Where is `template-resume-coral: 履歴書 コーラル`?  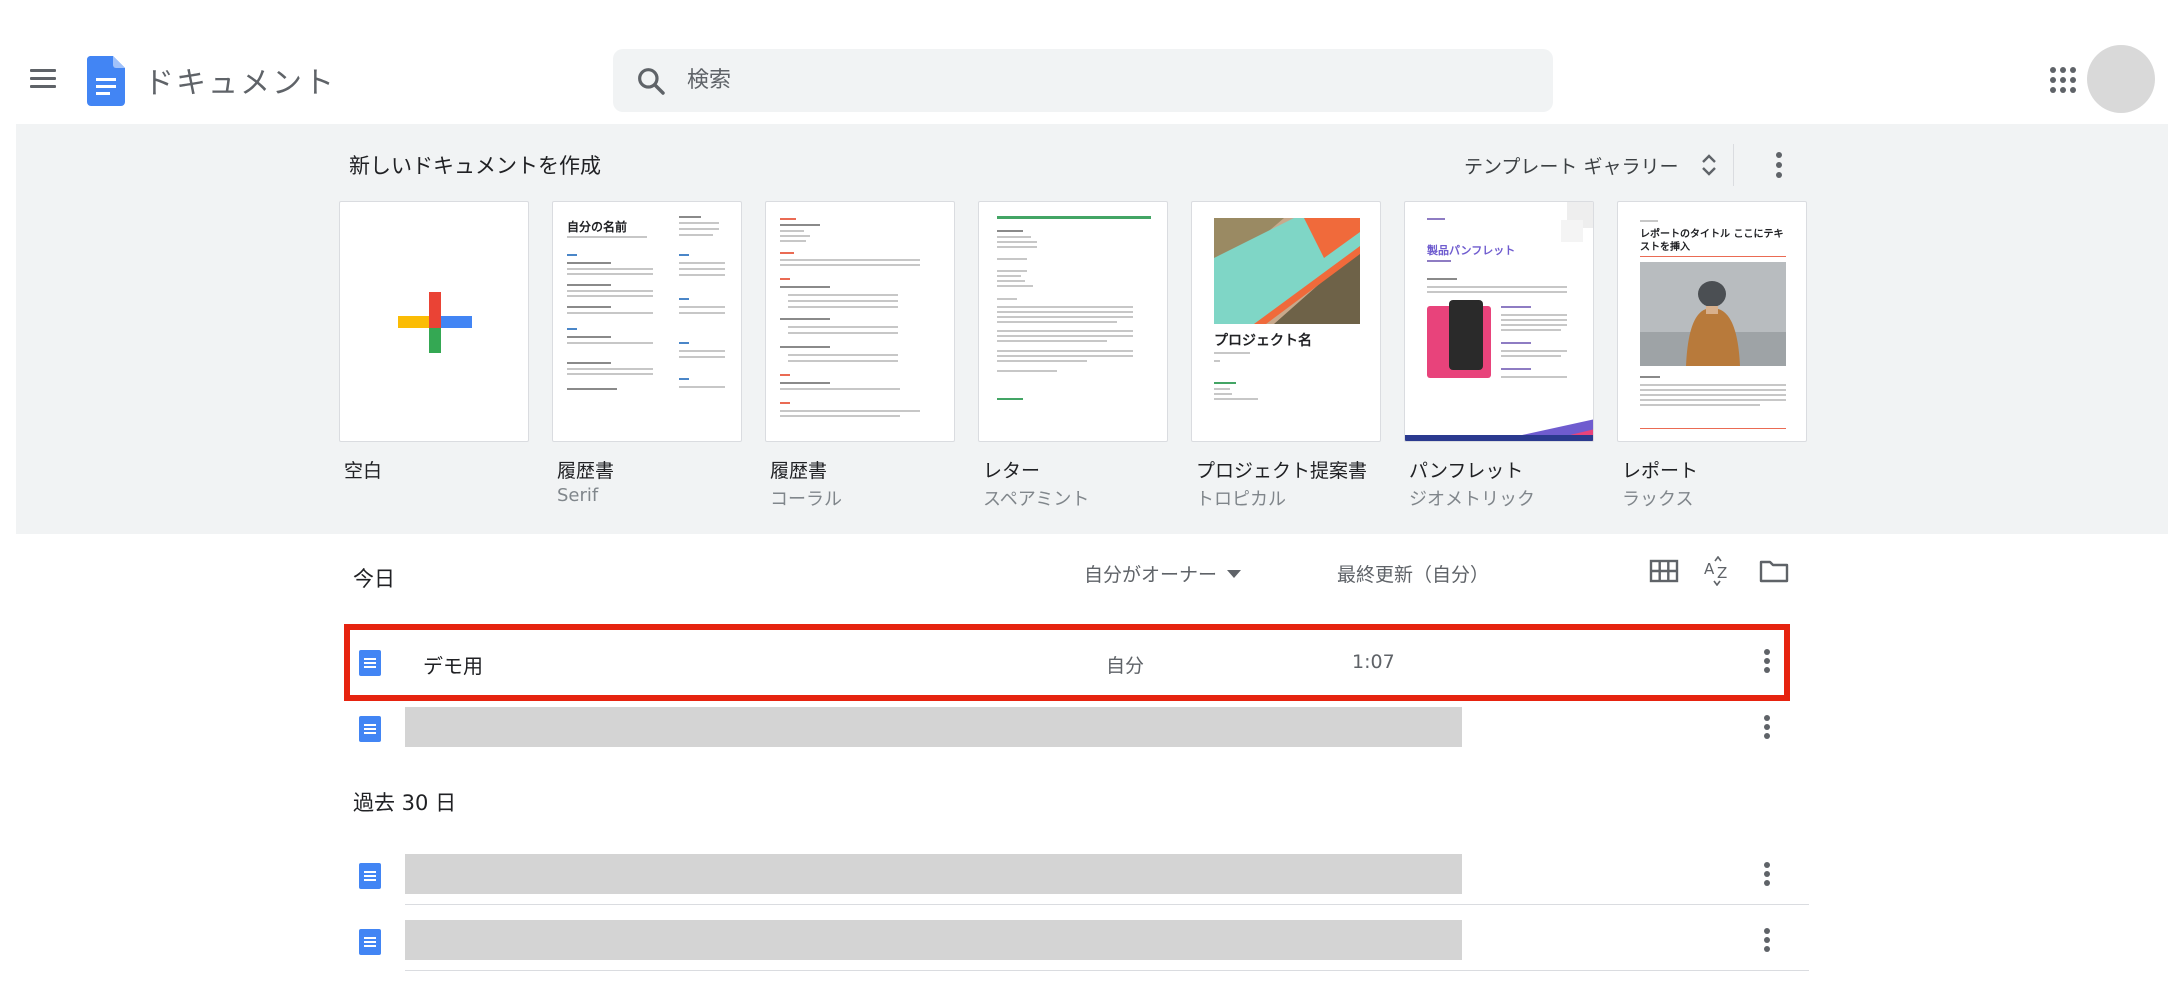
template-resume-coral: 履歴書 コーラル is located at coordinates (860, 356).